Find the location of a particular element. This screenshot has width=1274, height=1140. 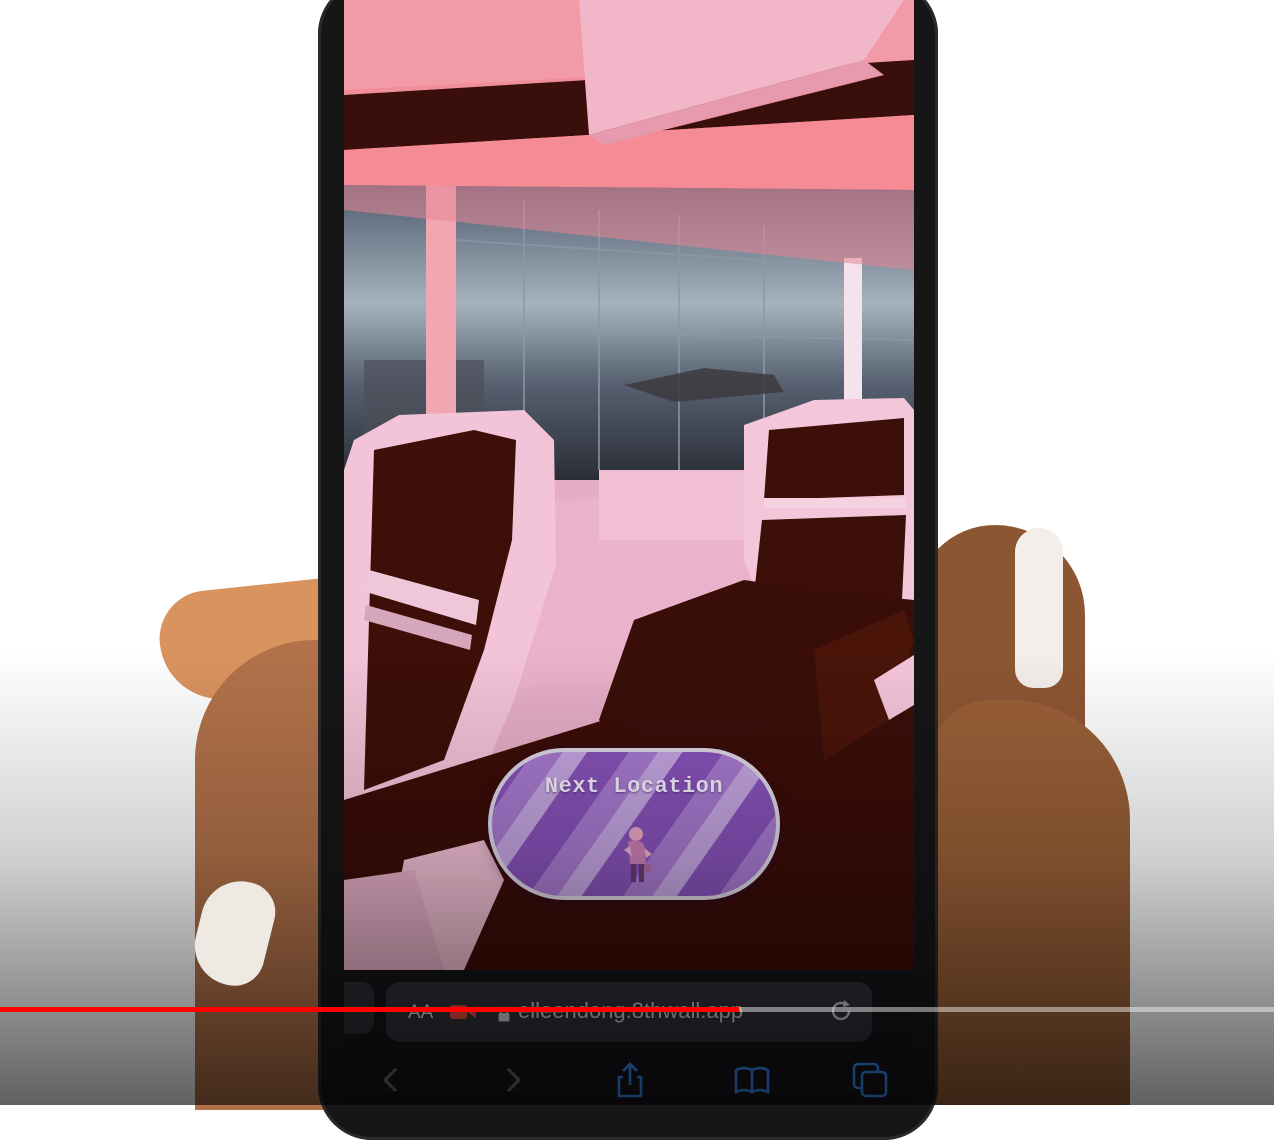

browser-bar: AA elleendong.8thwall.app is located at coordinates (629, 1037).